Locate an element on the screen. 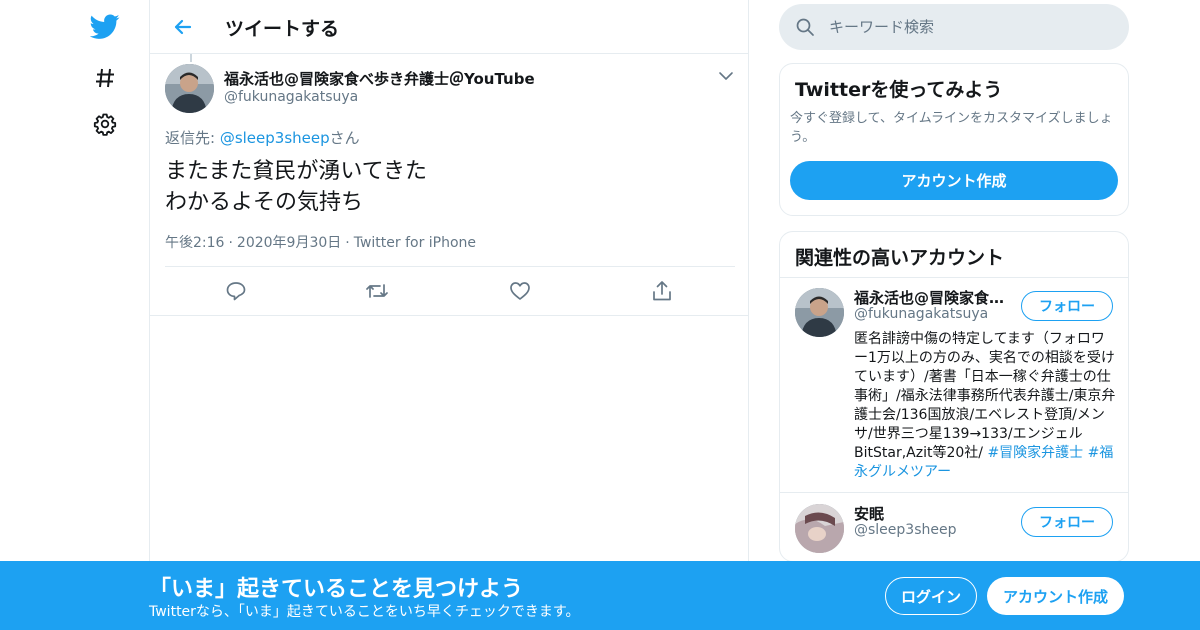 This screenshot has height=630, width=1200. thread-connector is located at coordinates (191, 58).